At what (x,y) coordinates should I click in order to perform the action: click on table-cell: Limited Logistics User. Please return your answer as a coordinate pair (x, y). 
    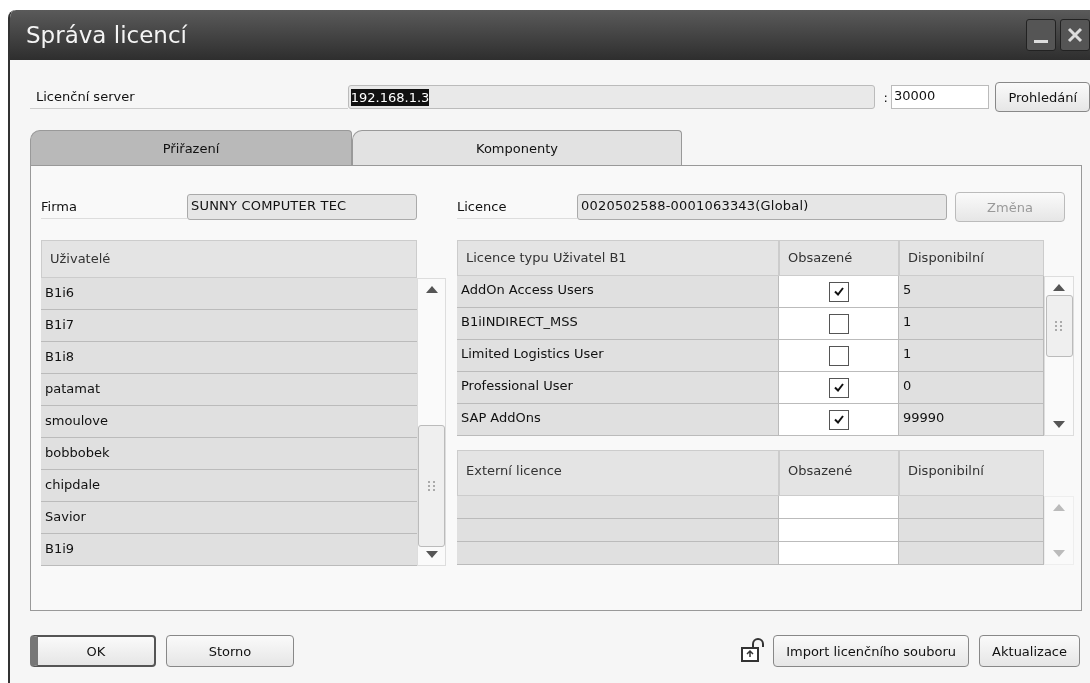
    Looking at the image, I should click on (618, 356).